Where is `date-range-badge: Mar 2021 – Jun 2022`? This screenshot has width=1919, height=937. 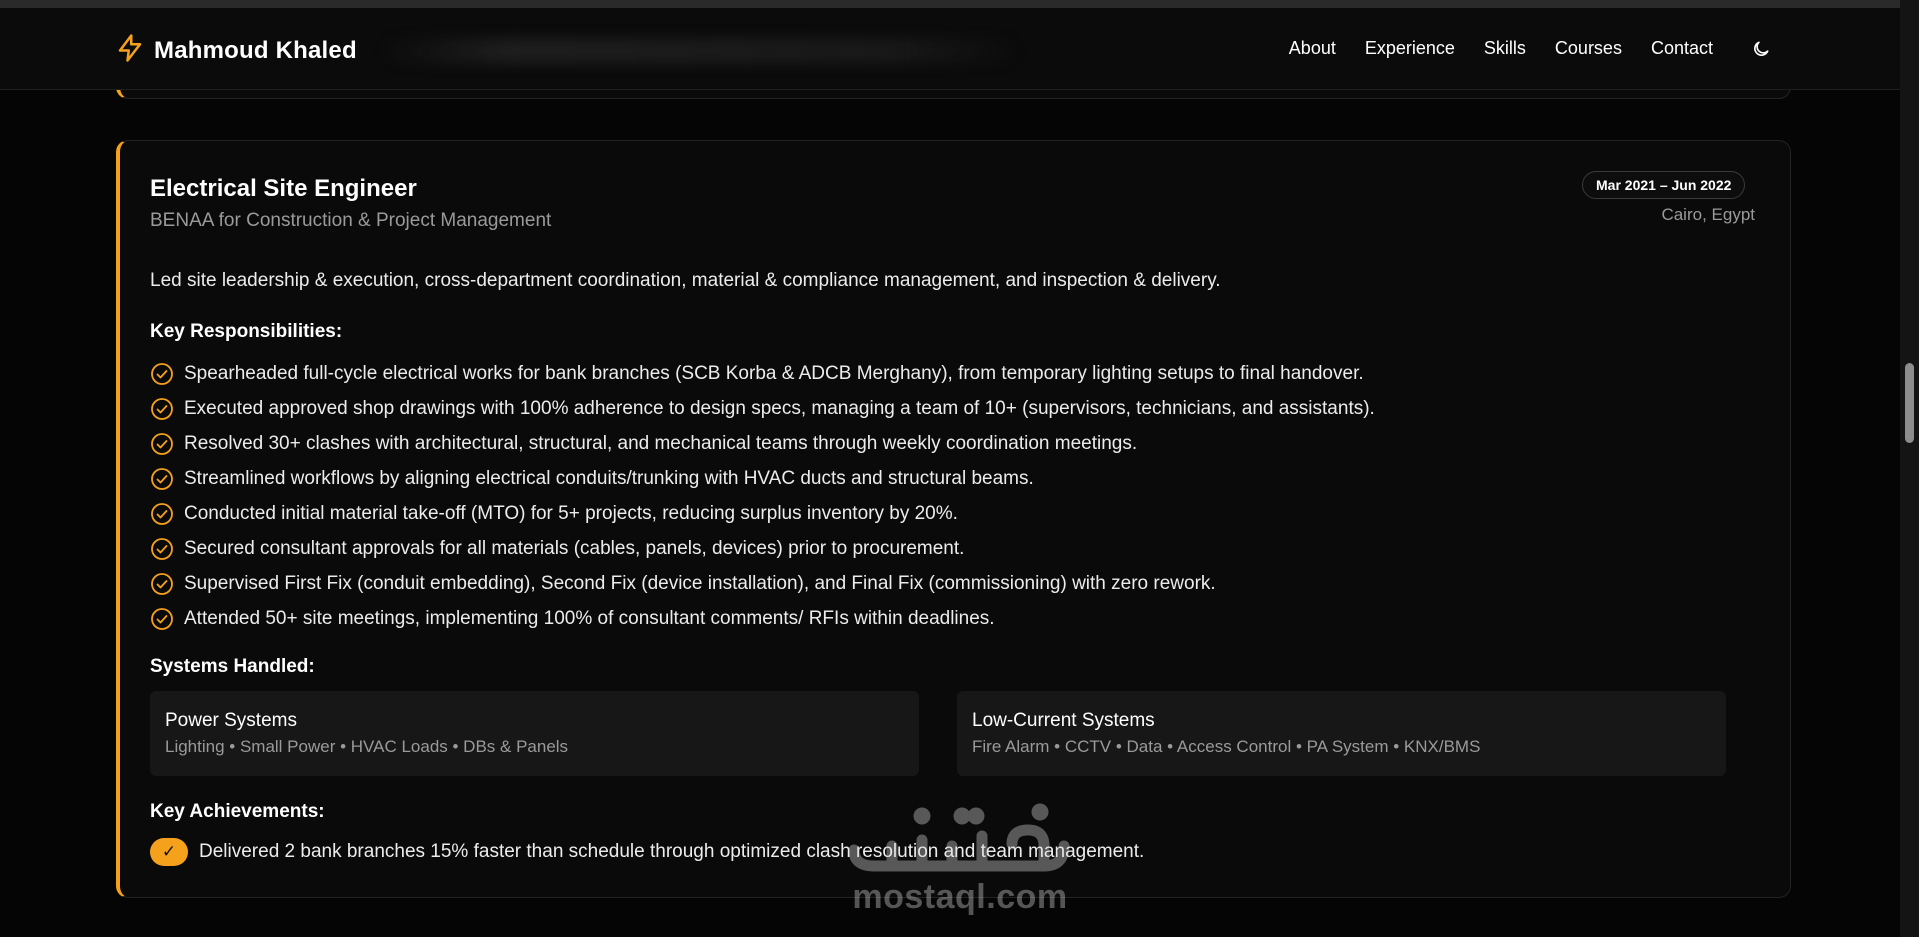
date-range-badge: Mar 2021 – Jun 2022 is located at coordinates (1664, 185).